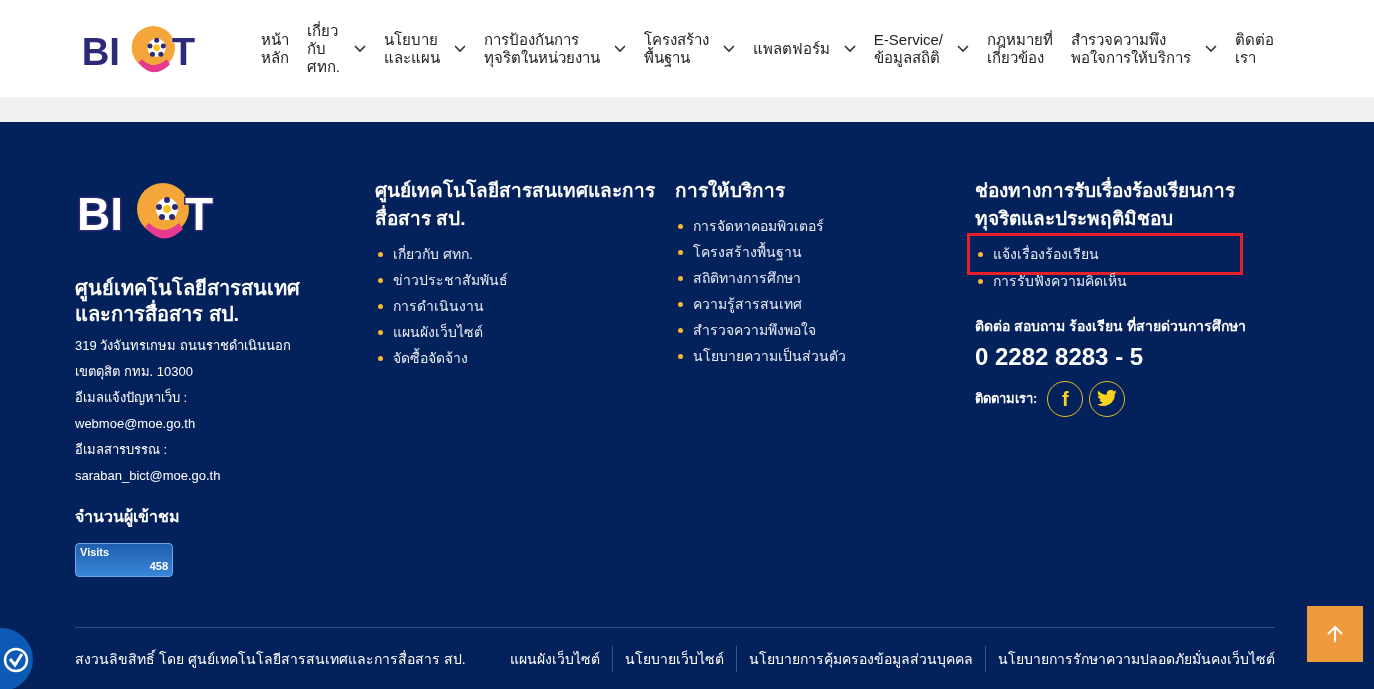  Describe the element at coordinates (861, 659) in the screenshot. I see `bottom-link: นโยบายการคุ้มครองข้อมูลส่วนบุคคล` at that location.